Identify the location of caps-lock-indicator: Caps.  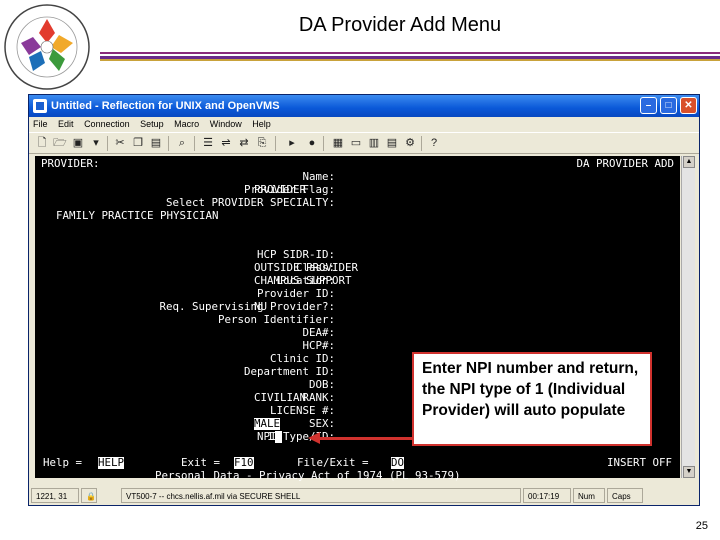
(625, 495).